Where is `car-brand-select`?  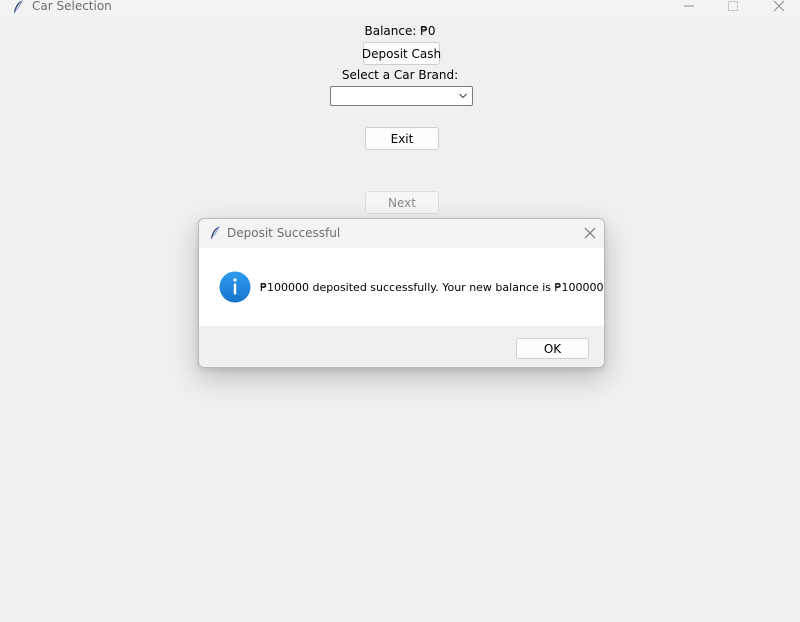 car-brand-select is located at coordinates (401, 96).